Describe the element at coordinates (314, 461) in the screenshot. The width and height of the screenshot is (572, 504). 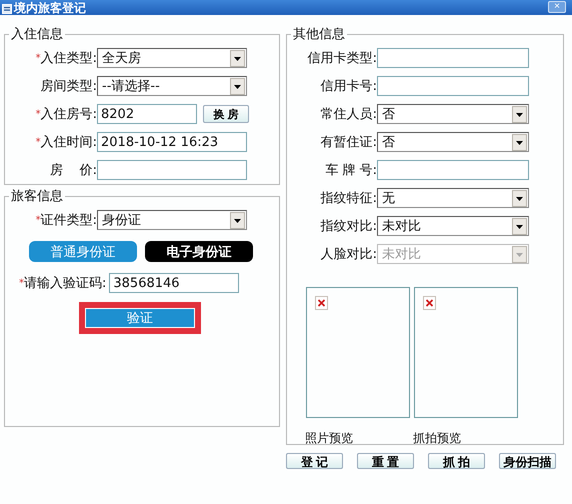
I see `action-button: 登 记` at that location.